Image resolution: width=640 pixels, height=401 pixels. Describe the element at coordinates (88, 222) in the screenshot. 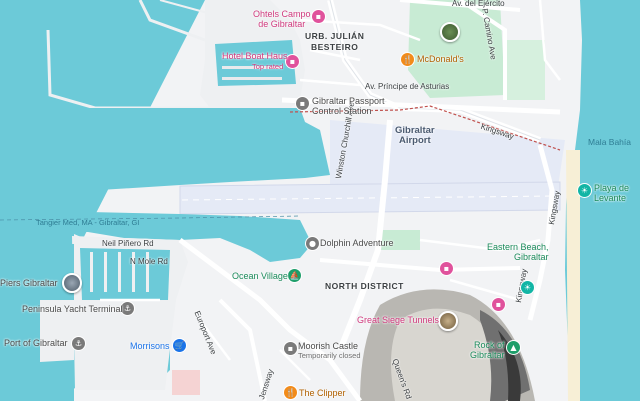

I see `ferry-route-label: Tangier Med, MA - Gibraltar, GI` at that location.